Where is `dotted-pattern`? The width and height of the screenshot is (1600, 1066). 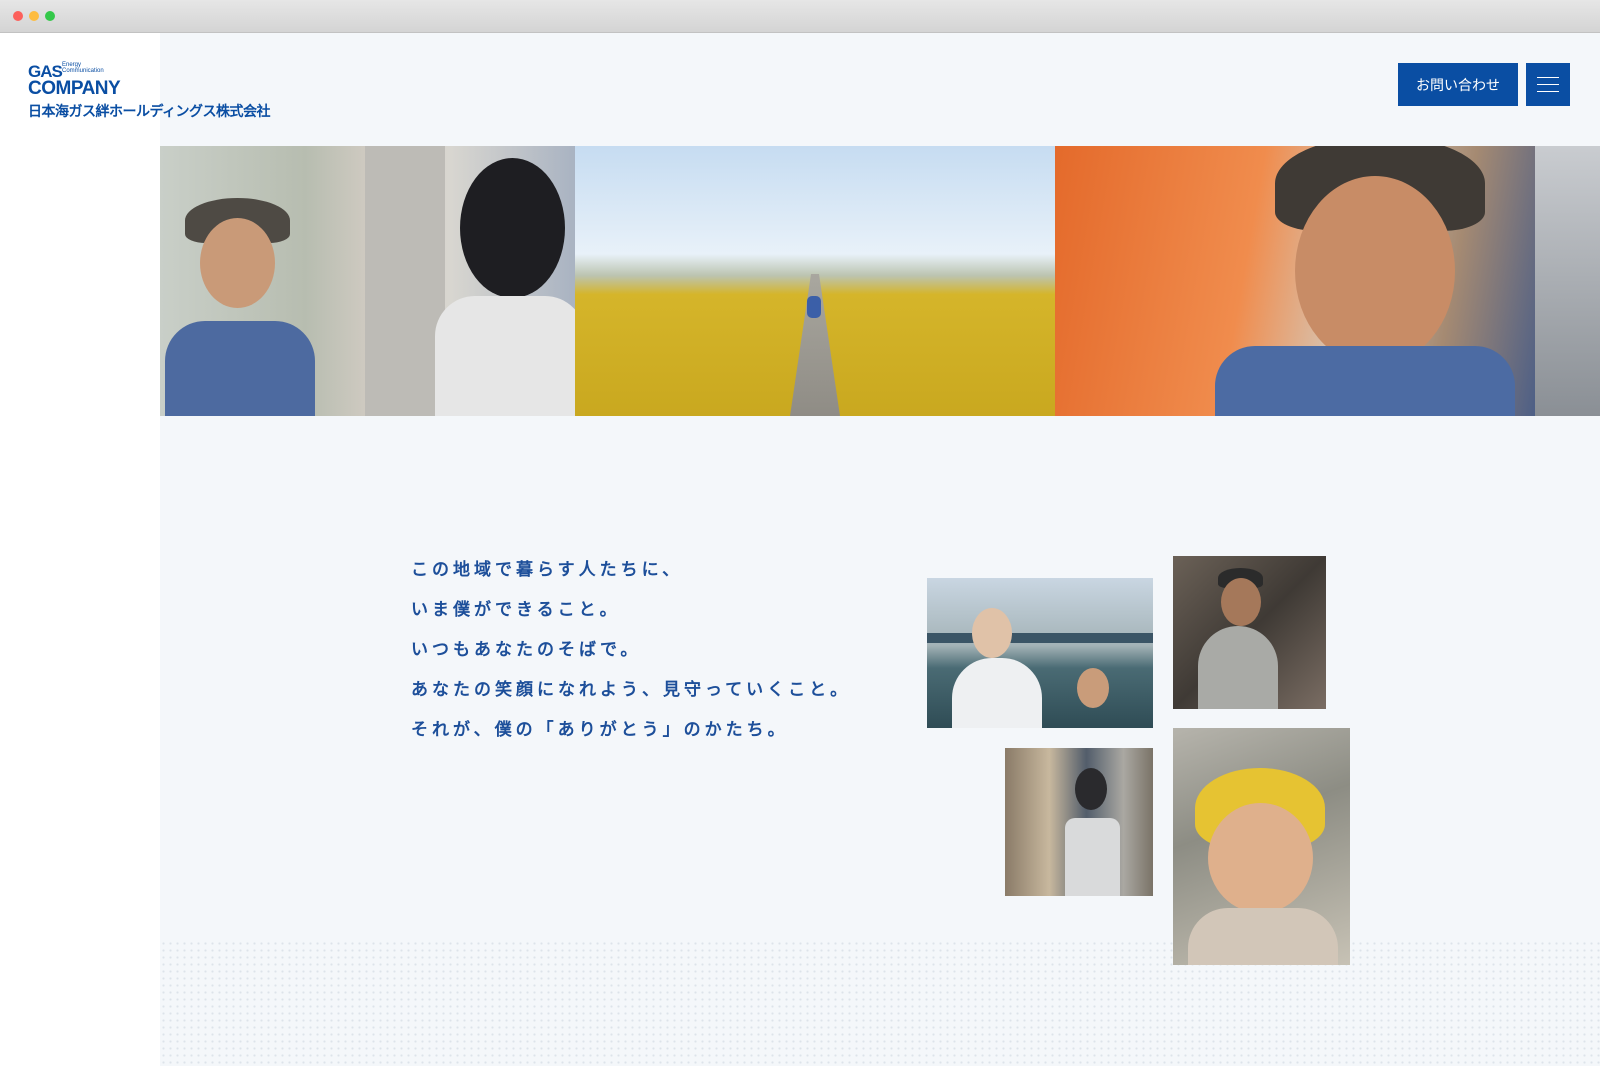
dotted-pattern is located at coordinates (880, 1003).